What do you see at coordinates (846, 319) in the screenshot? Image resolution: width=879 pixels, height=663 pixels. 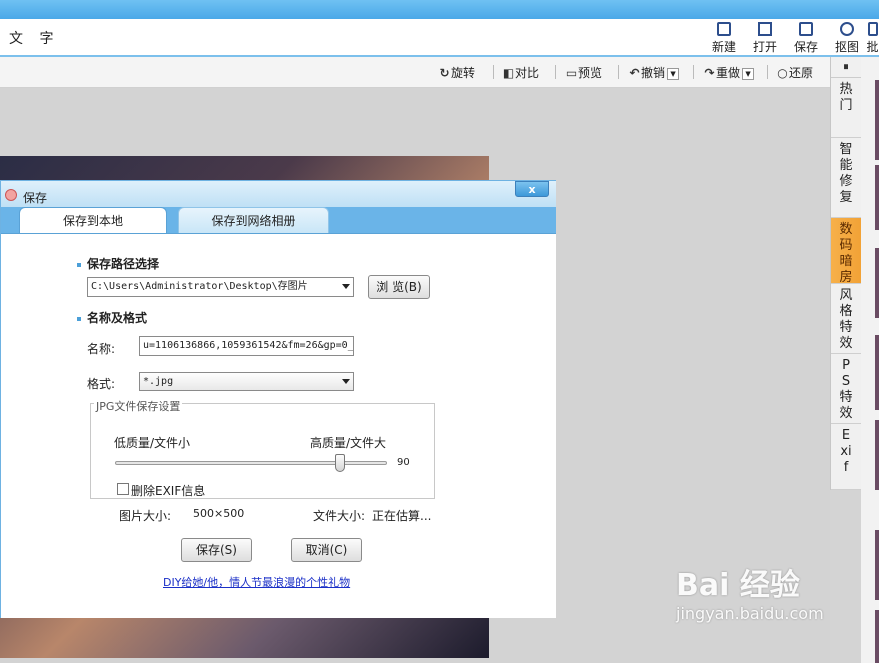 I see `tab-style-effects: 风格特效` at bounding box center [846, 319].